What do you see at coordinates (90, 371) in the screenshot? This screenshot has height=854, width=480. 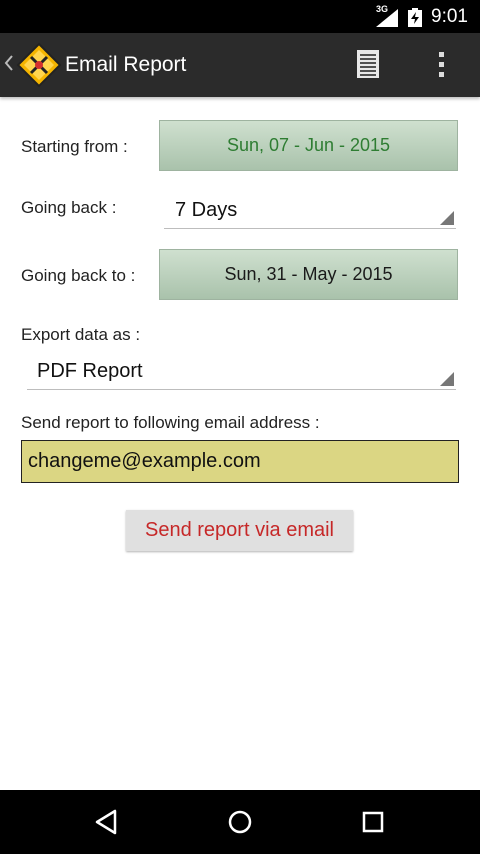 I see `export-format-value: PDF Report` at bounding box center [90, 371].